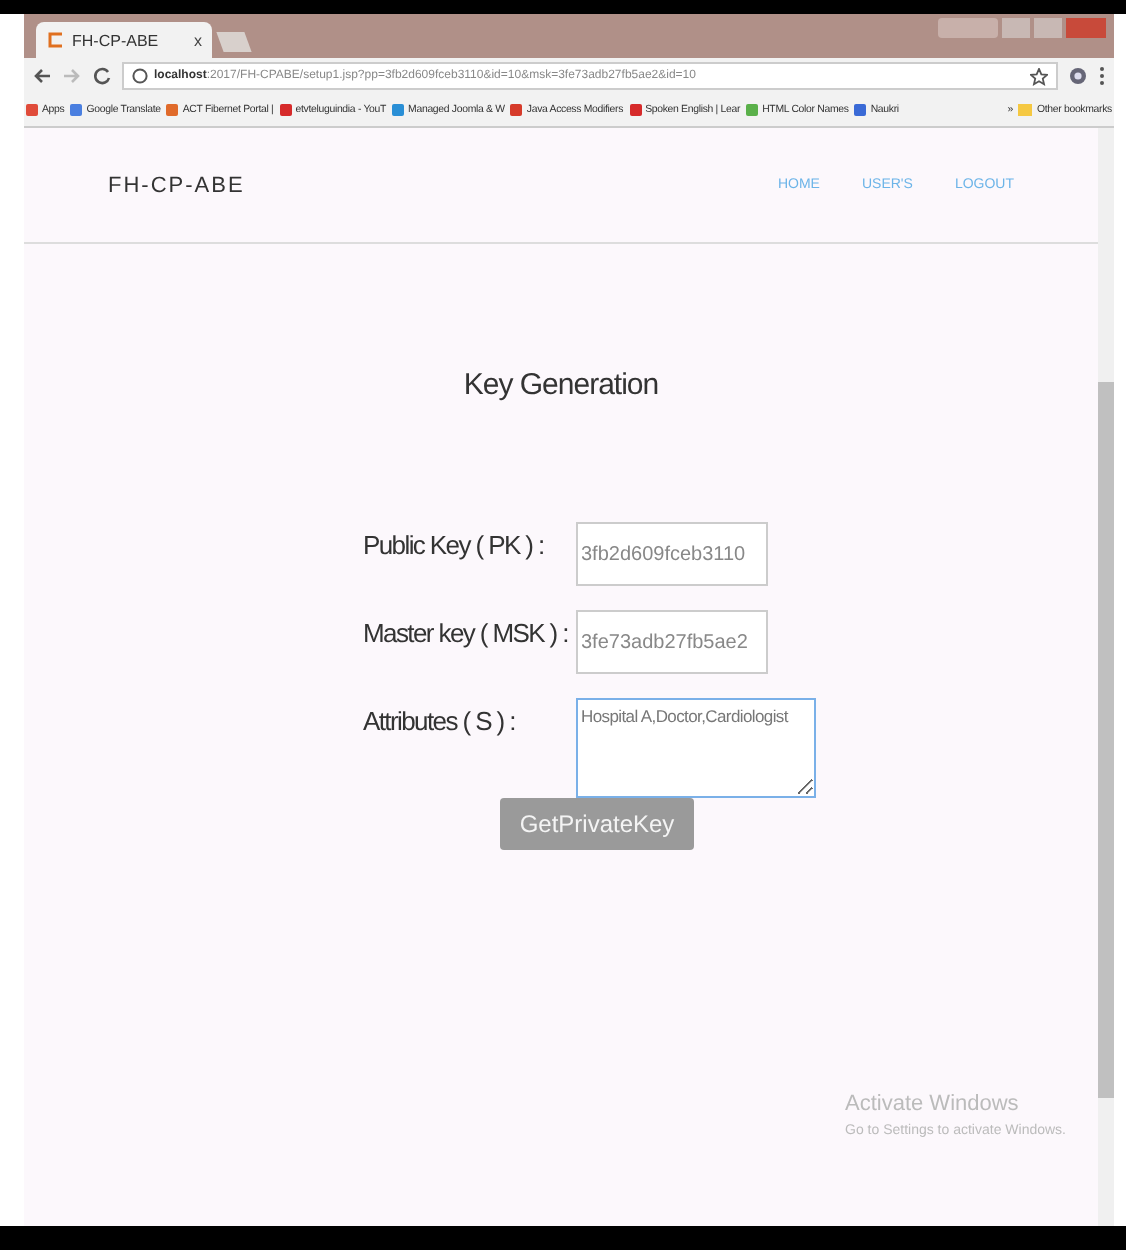  What do you see at coordinates (466, 632) in the screenshot?
I see `field-label: Master key ( MSK ) :` at bounding box center [466, 632].